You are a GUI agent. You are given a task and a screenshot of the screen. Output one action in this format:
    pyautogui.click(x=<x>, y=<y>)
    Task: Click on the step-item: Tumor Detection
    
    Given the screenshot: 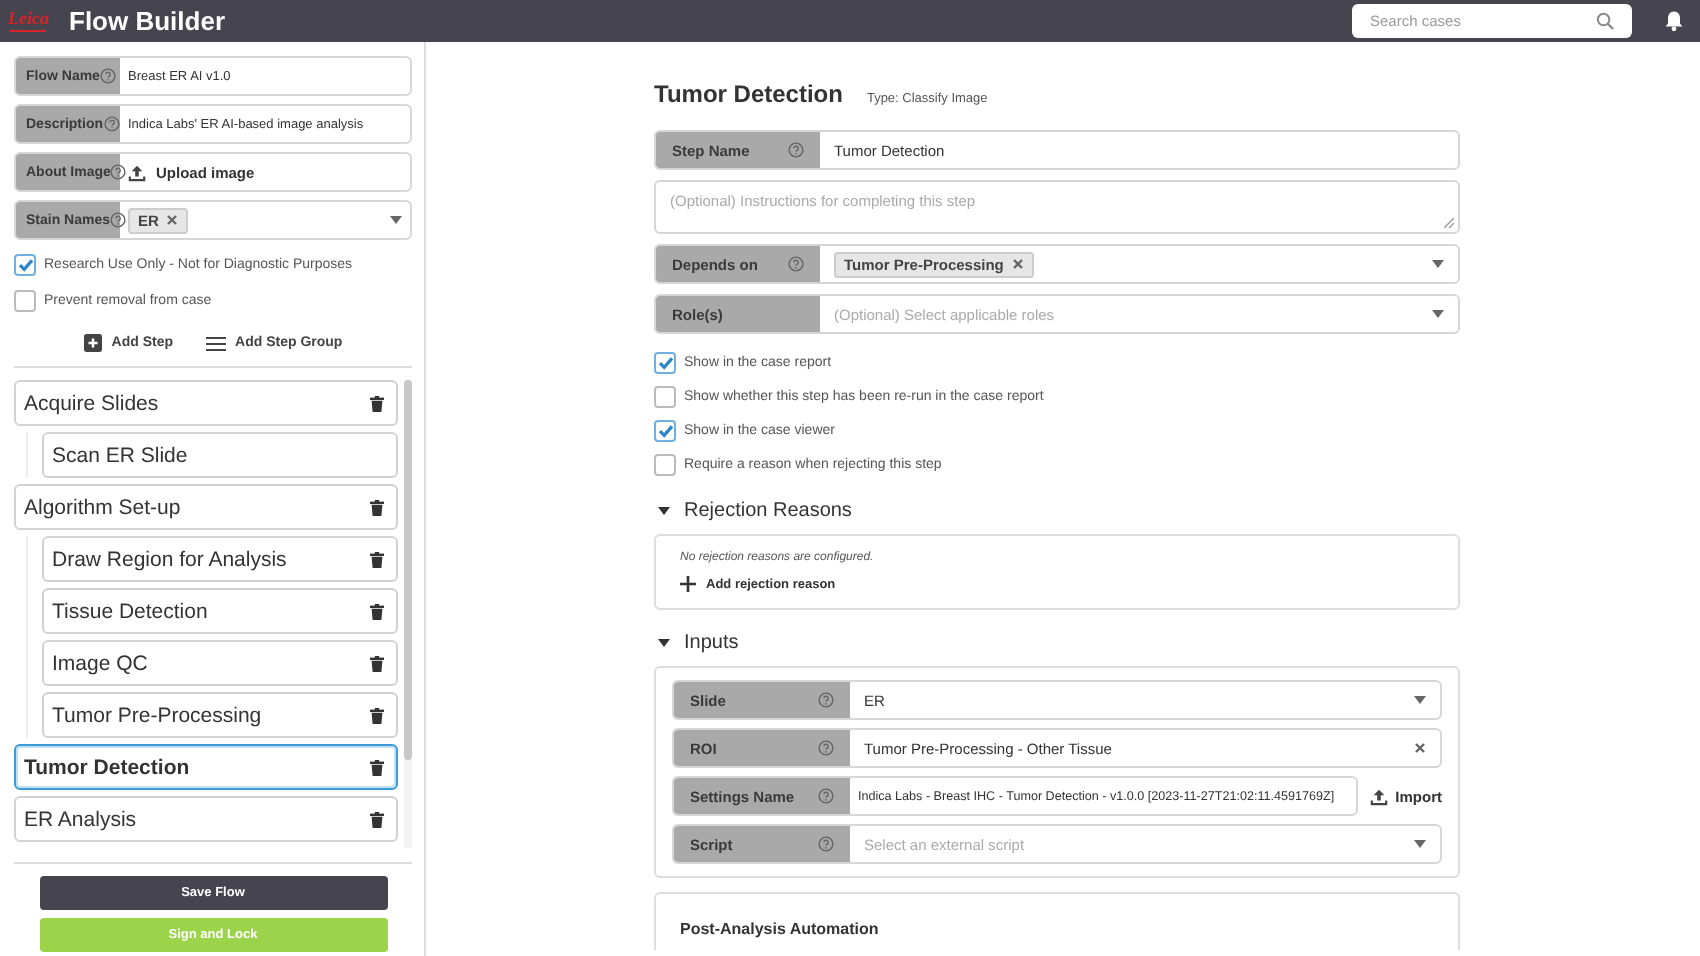 What is the action you would take?
    pyautogui.click(x=206, y=767)
    